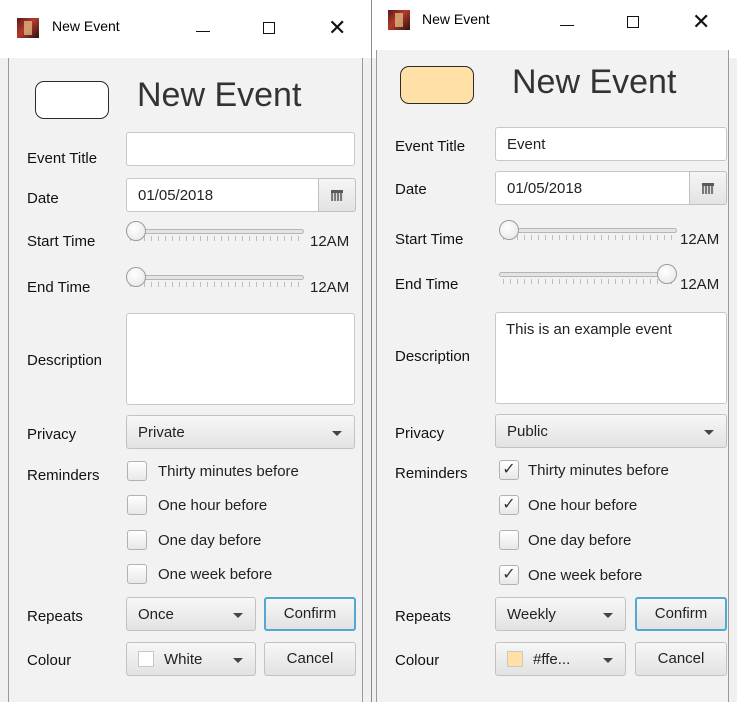 Image resolution: width=737 pixels, height=702 pixels. What do you see at coordinates (156, 614) in the screenshot?
I see `repeats-select-value: Once` at bounding box center [156, 614].